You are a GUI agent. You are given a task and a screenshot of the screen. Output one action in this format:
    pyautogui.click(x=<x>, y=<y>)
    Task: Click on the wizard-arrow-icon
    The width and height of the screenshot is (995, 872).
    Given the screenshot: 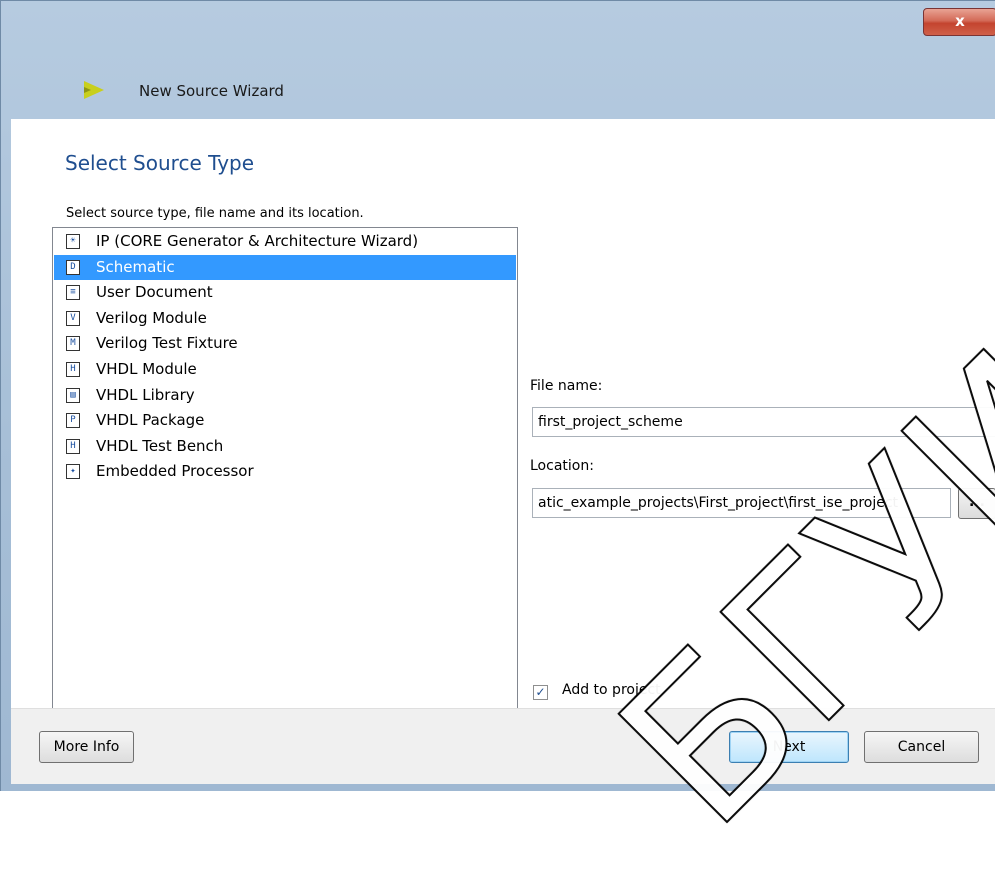 What is the action you would take?
    pyautogui.click(x=94, y=90)
    